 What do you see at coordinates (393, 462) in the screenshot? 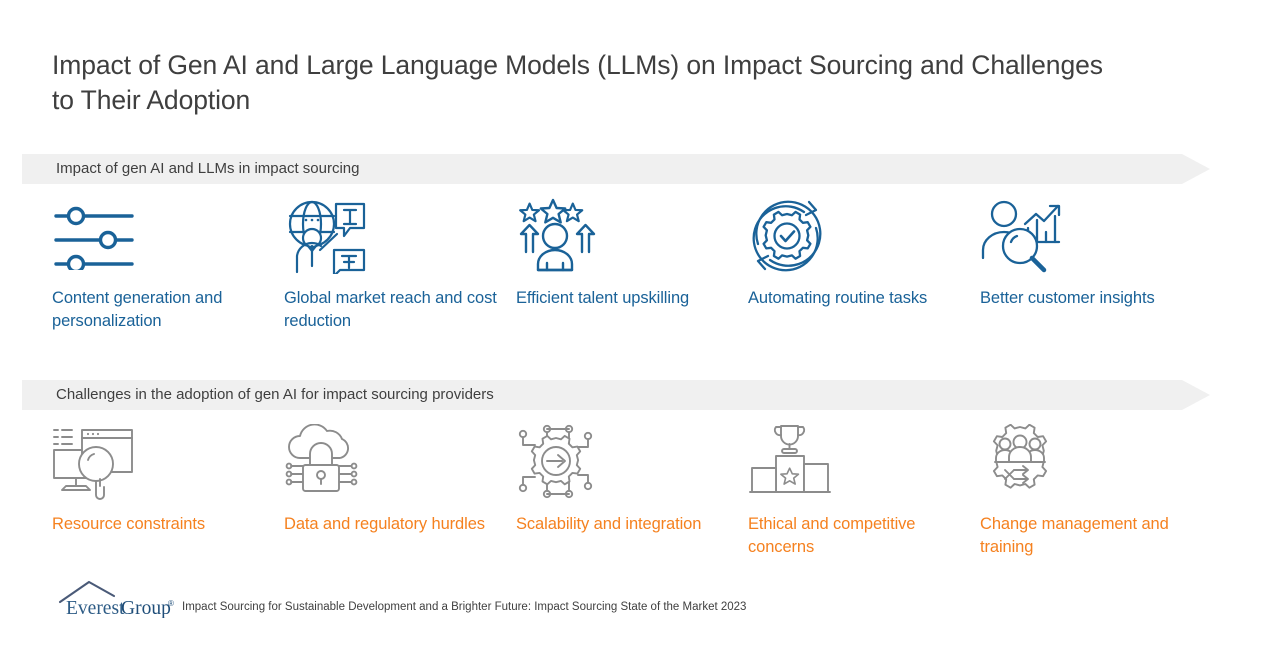
I see `cloud-lock-icon` at bounding box center [393, 462].